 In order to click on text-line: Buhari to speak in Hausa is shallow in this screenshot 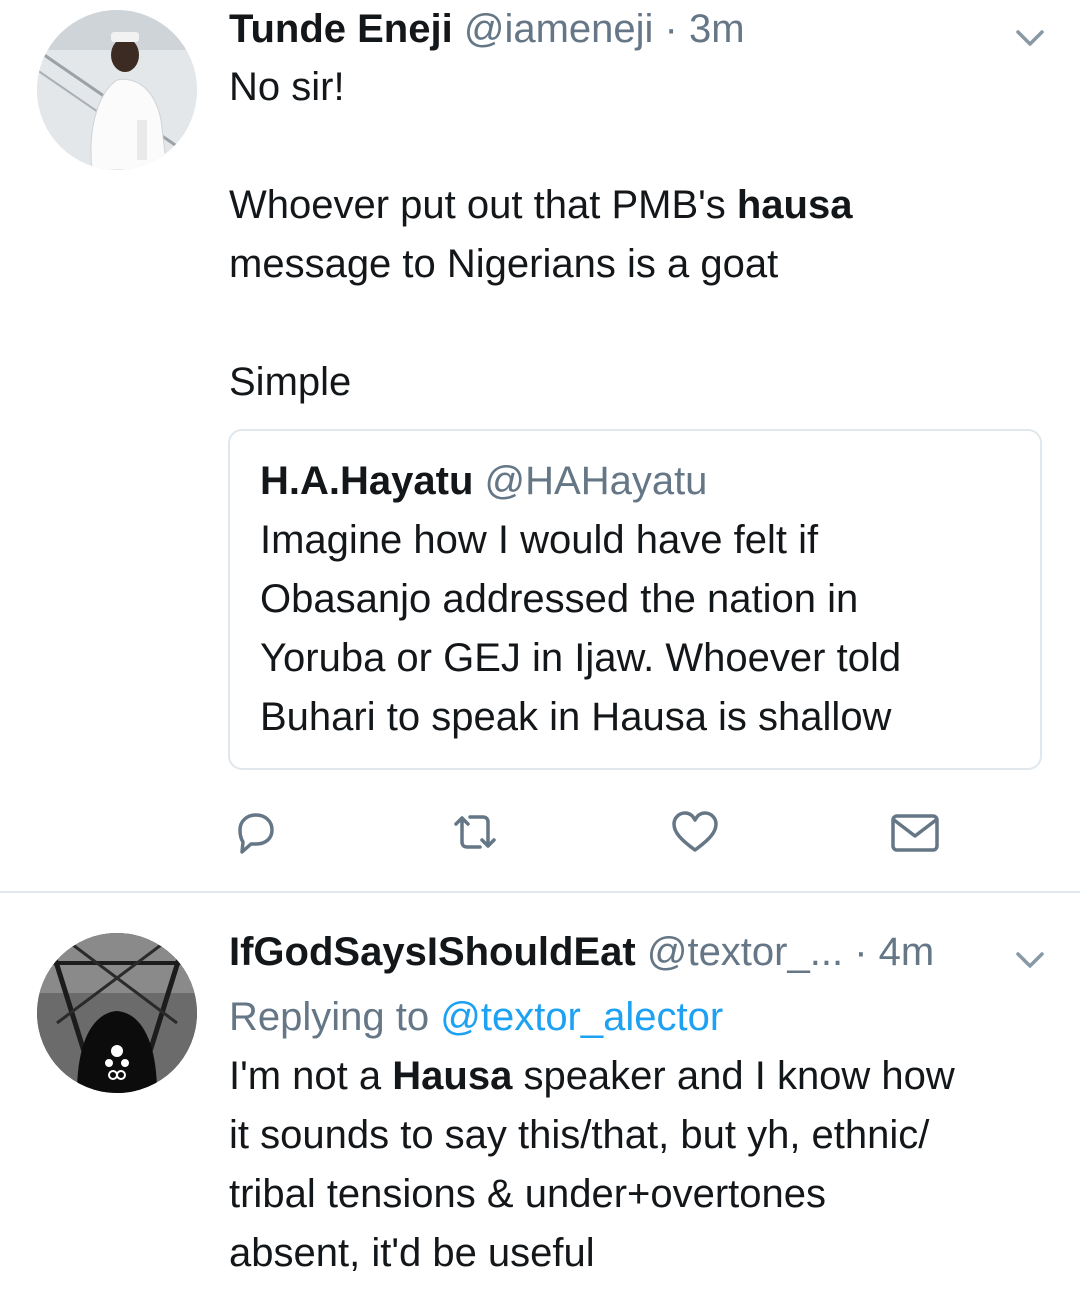, I will do `click(576, 717)`.